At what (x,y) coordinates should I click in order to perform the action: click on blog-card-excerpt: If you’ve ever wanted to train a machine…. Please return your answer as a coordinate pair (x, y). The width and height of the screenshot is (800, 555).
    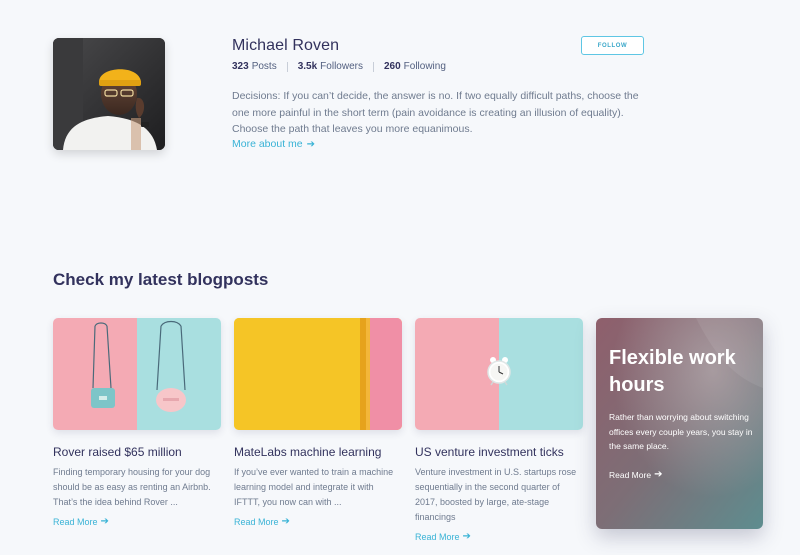
    Looking at the image, I should click on (314, 487).